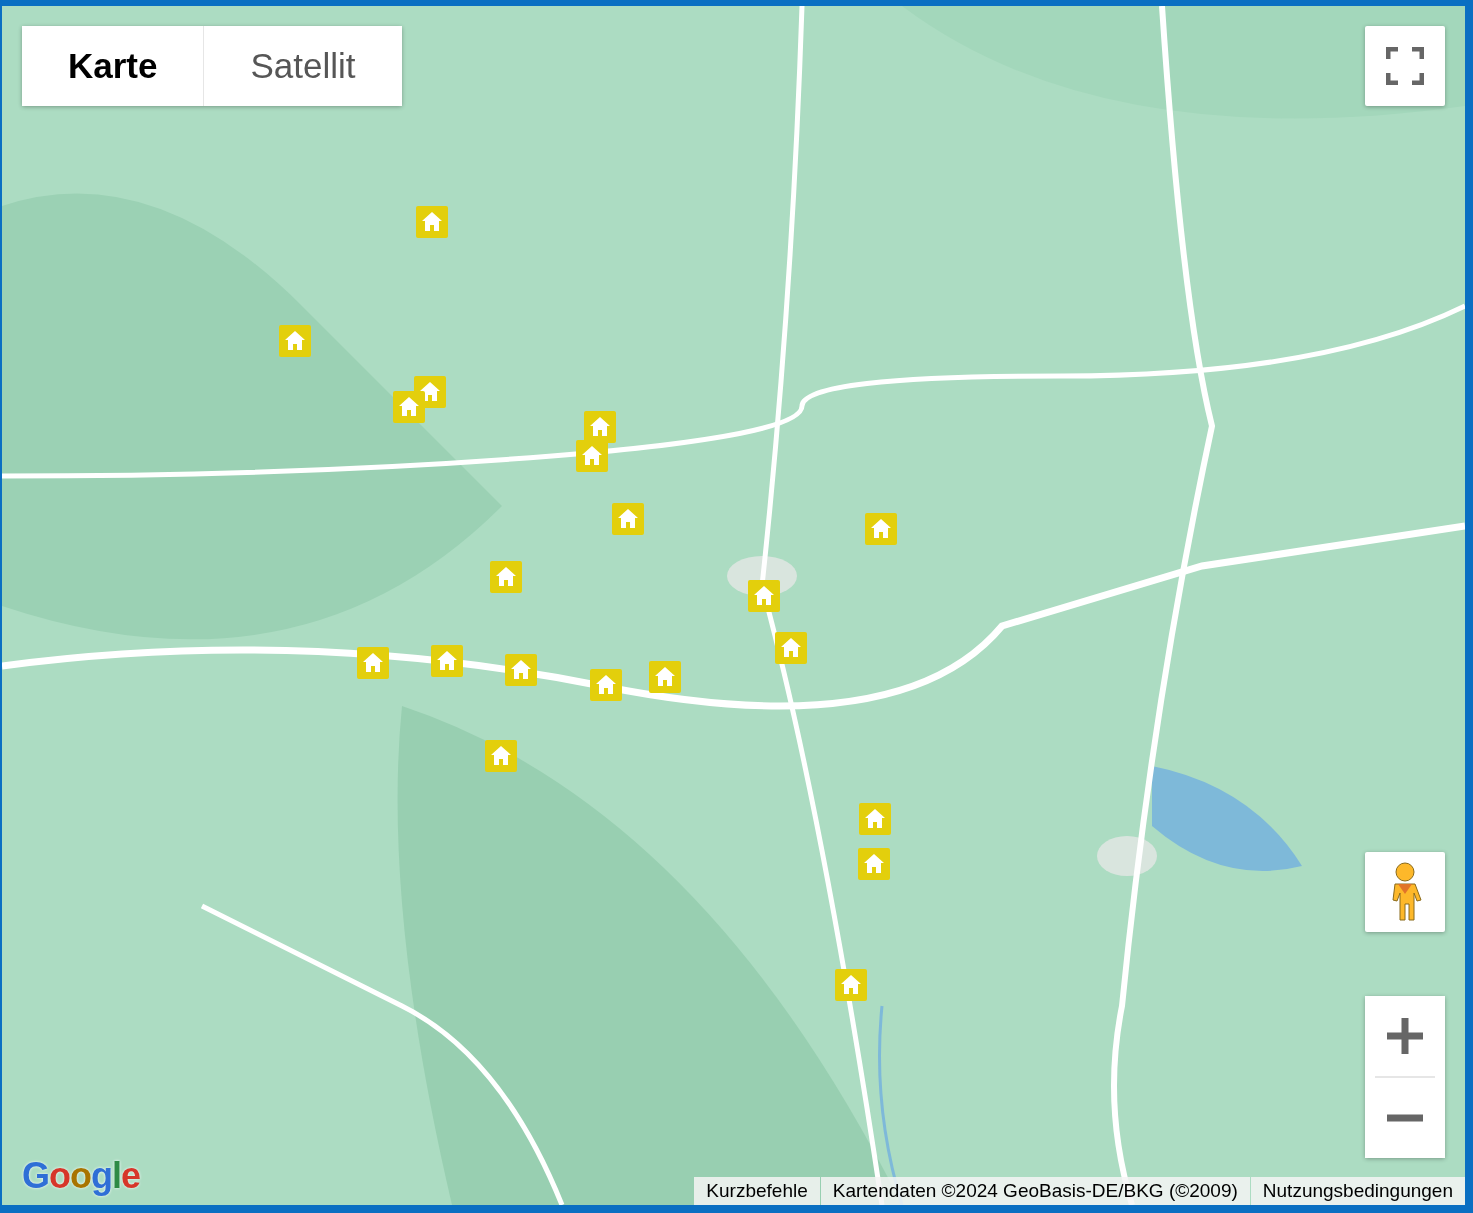 The height and width of the screenshot is (1213, 1473). I want to click on footer-link: Nutzungsbedingungen, so click(1357, 1191).